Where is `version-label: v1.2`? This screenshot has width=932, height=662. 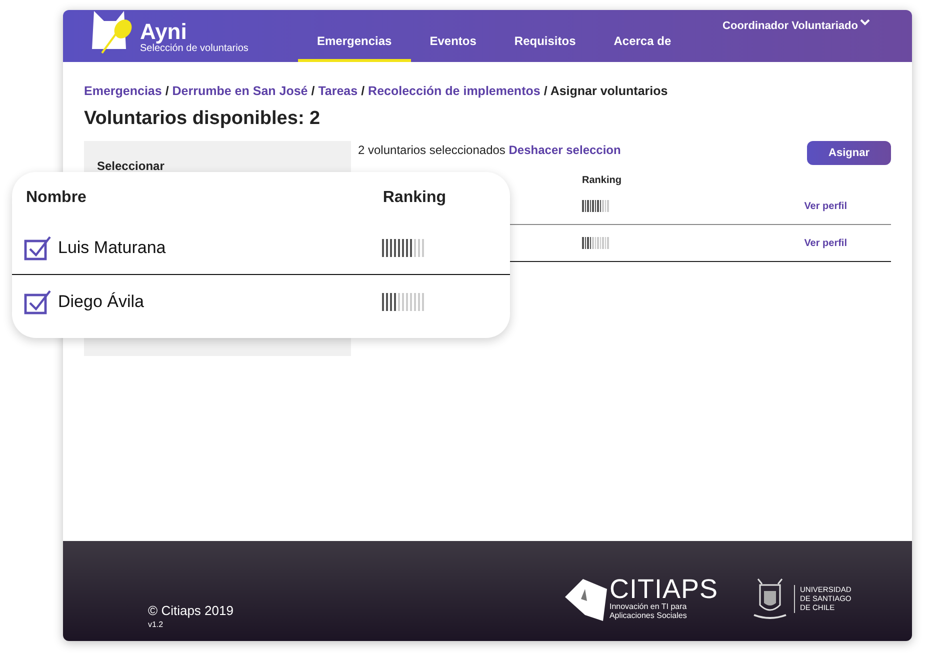
version-label: v1.2 is located at coordinates (156, 625).